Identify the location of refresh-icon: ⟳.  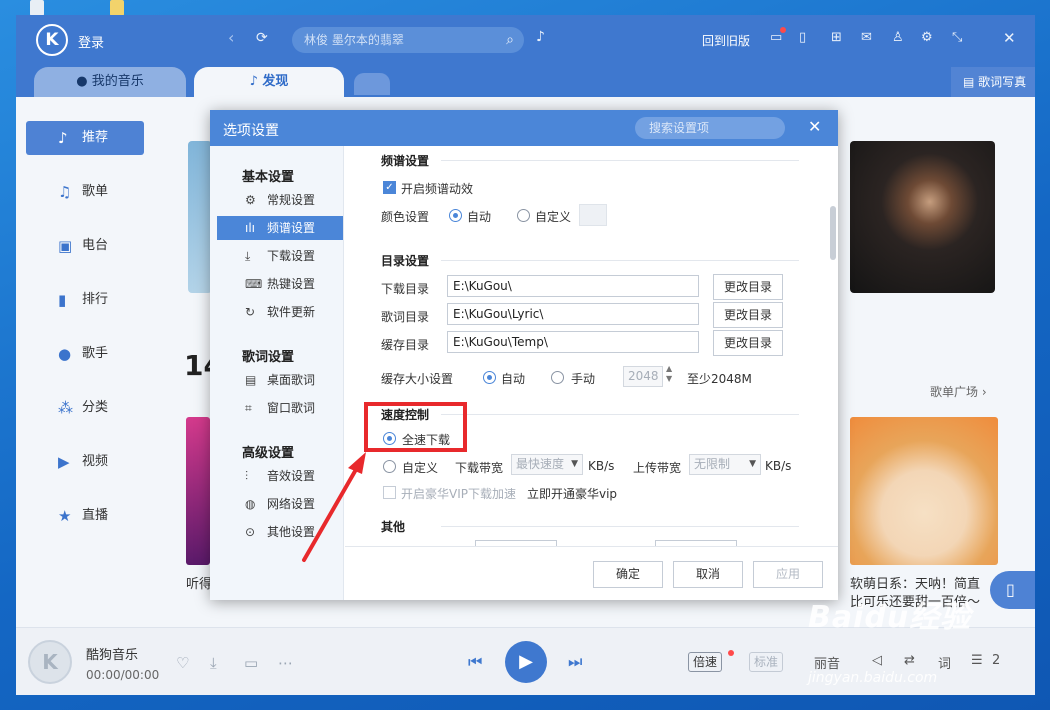
(262, 38).